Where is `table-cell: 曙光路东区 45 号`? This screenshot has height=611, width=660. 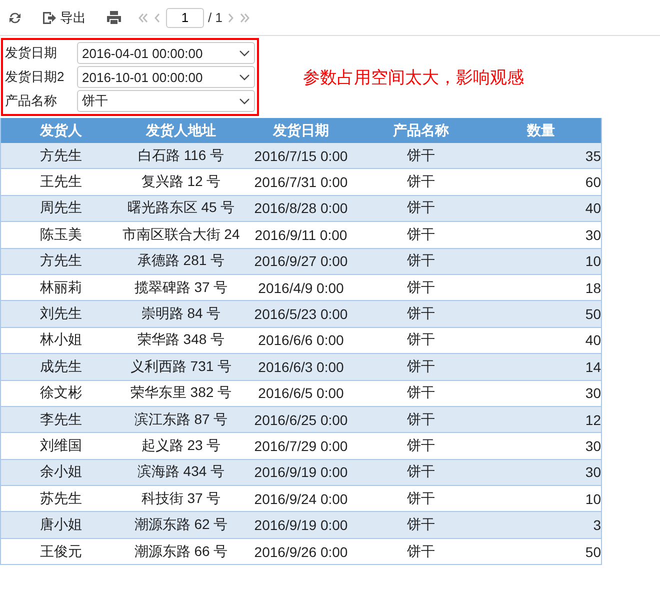 table-cell: 曙光路东区 45 号 is located at coordinates (181, 208).